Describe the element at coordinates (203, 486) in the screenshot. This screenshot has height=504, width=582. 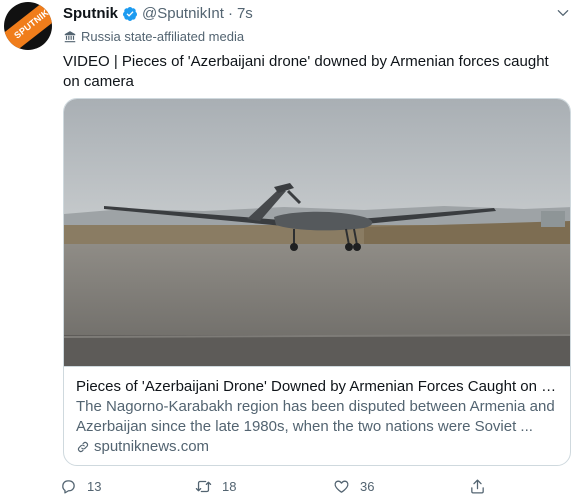
I see `retweet-icon` at that location.